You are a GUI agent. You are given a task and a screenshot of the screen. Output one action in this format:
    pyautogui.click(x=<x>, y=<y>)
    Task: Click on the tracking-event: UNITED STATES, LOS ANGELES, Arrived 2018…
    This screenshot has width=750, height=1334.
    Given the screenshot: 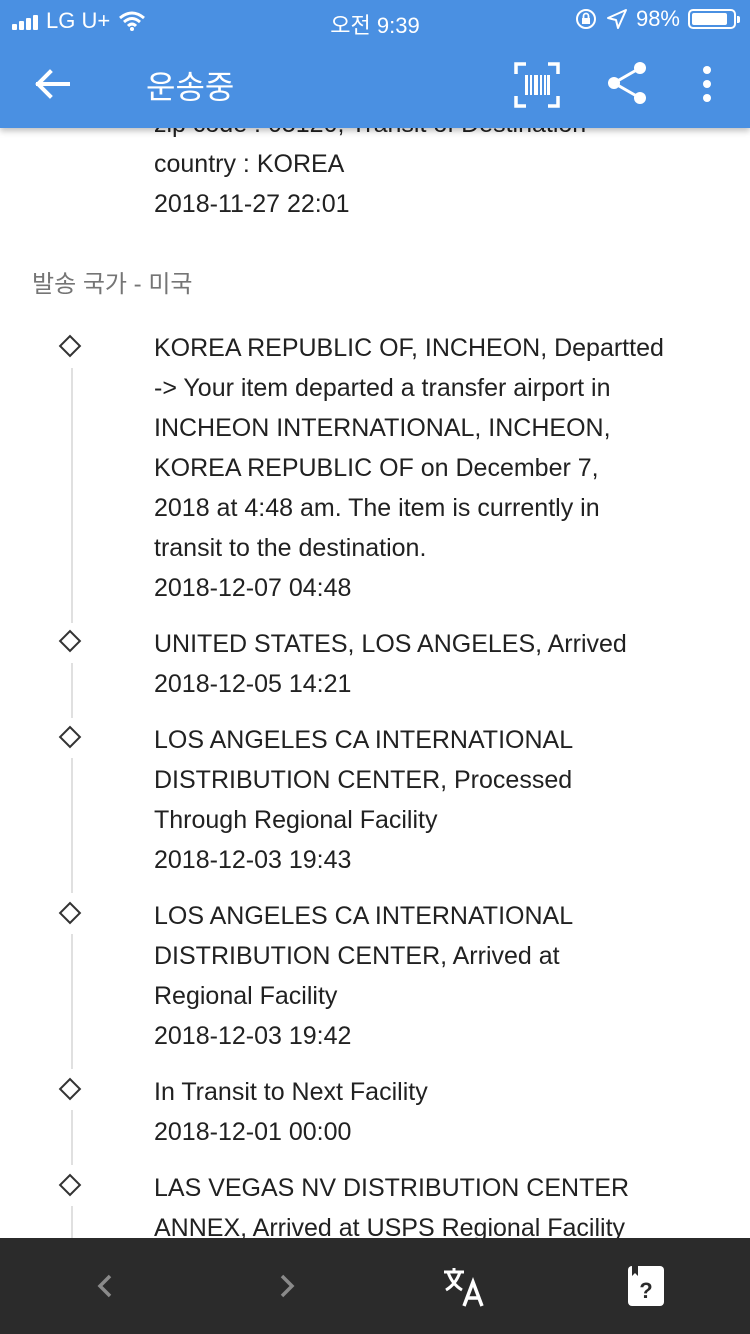 What is the action you would take?
    pyautogui.click(x=439, y=664)
    